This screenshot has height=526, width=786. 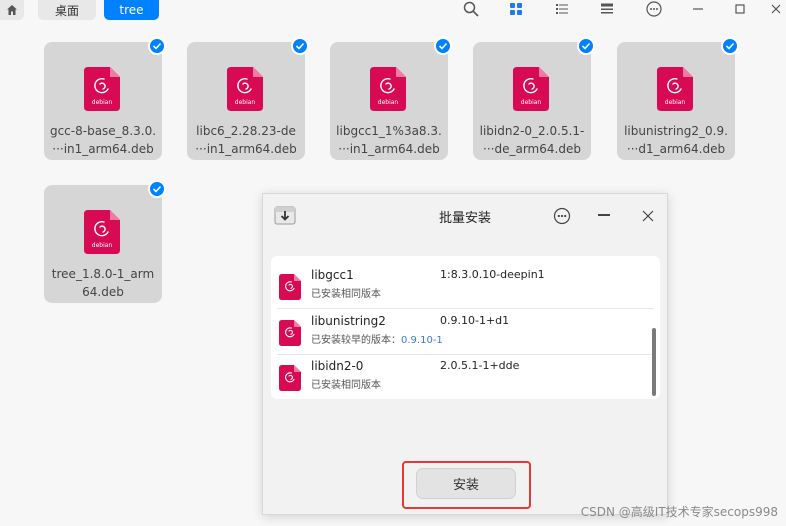 I want to click on detail-view-icon, so click(x=607, y=8).